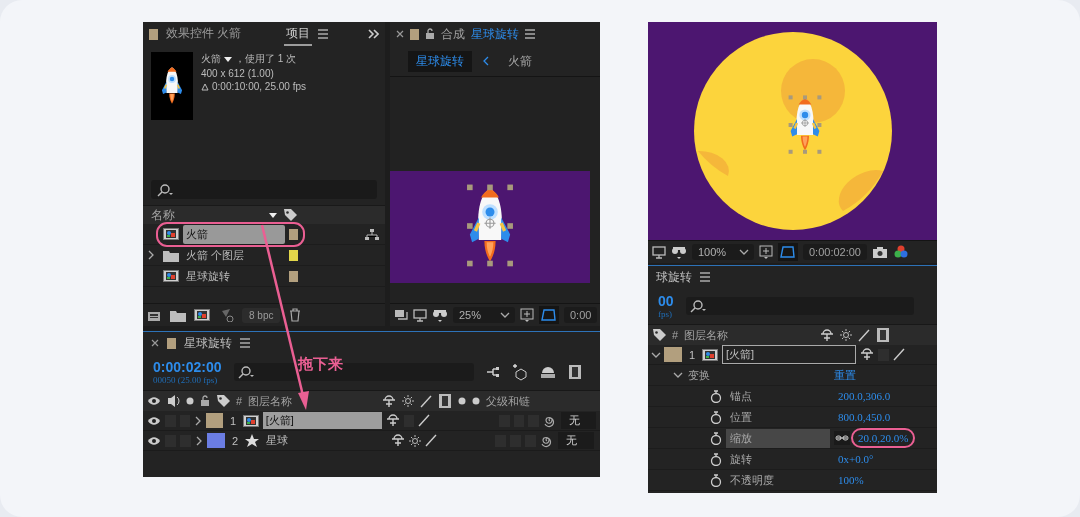 The width and height of the screenshot is (1080, 517). Describe the element at coordinates (204, 34) in the screenshot. I see `panel-tab: 效果控件 火箭` at that location.